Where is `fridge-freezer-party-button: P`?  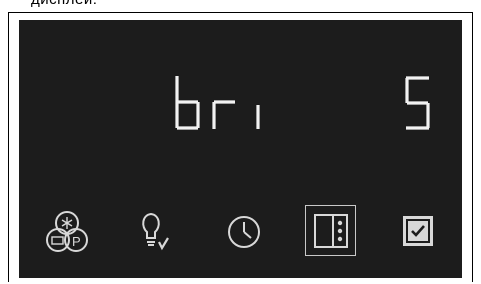 fridge-freezer-party-button: P is located at coordinates (67, 232).